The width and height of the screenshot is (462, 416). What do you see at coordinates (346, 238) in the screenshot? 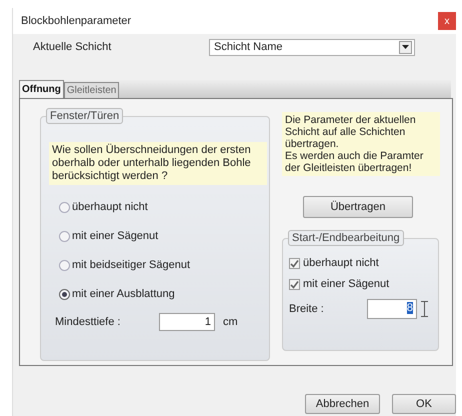
I see `group-title: Start-/Endbearbeitung` at bounding box center [346, 238].